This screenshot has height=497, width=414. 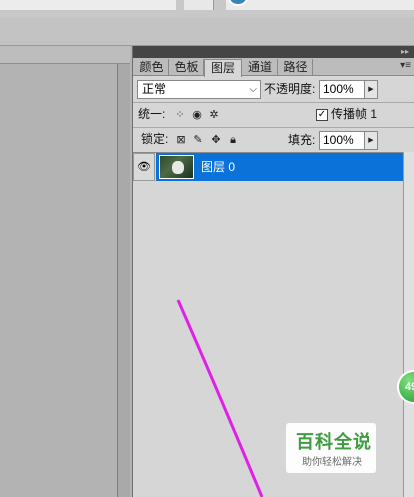 What do you see at coordinates (198, 140) in the screenshot?
I see `lock-brush-icon: ✎` at bounding box center [198, 140].